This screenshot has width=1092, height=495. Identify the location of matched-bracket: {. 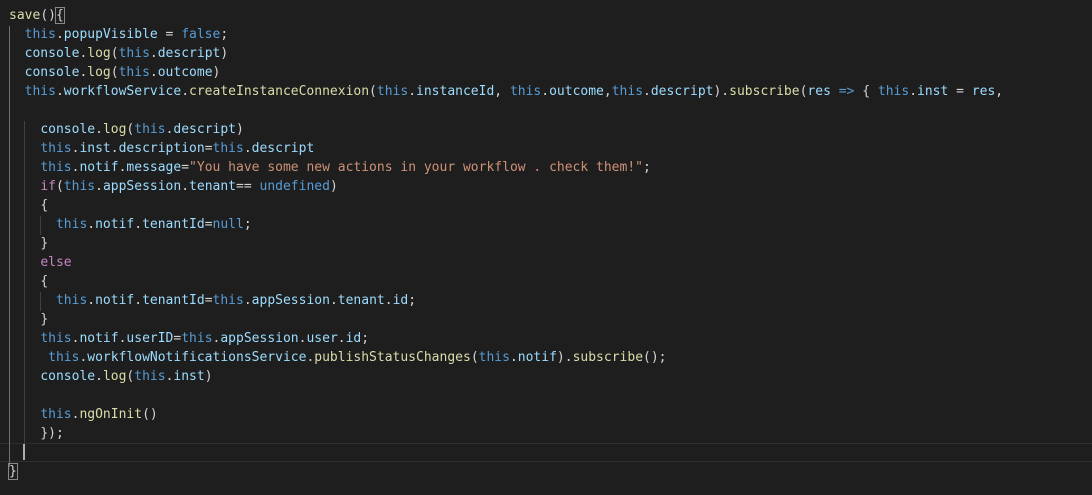
(59, 15).